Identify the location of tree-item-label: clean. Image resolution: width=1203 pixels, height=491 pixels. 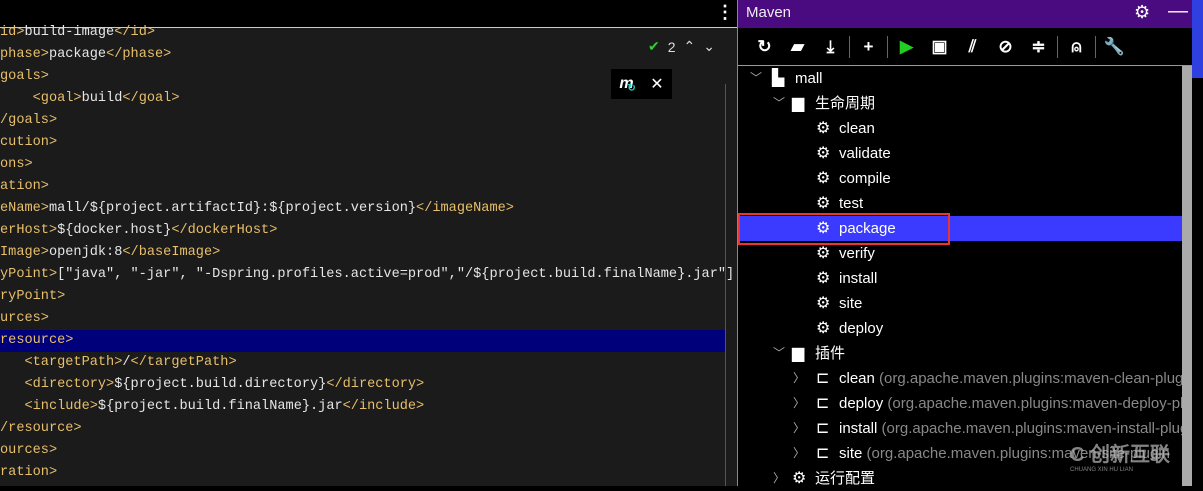
(857, 378).